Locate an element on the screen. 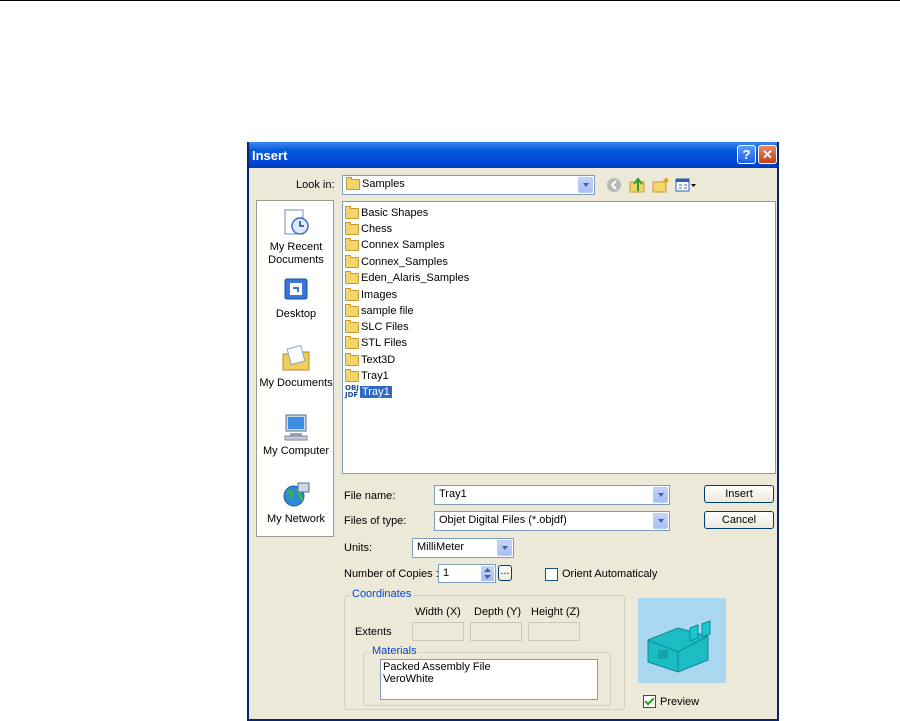 The width and height of the screenshot is (900, 721). orient-label: Orient Automaticaly is located at coordinates (610, 574).